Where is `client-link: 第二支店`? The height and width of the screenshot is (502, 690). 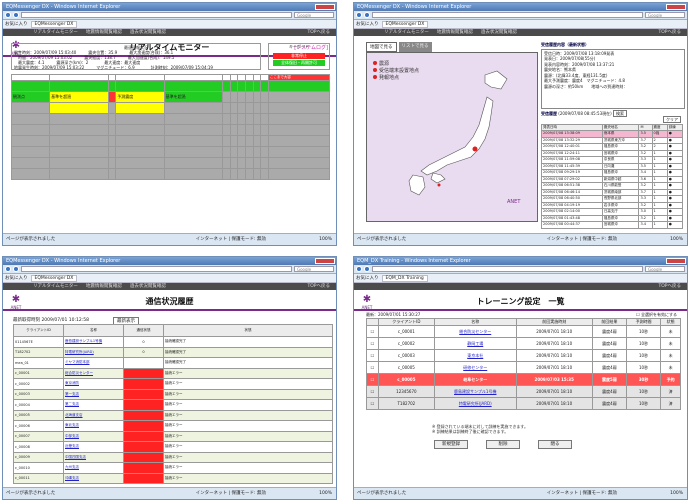
client-link: 第二支店 is located at coordinates (93, 405).